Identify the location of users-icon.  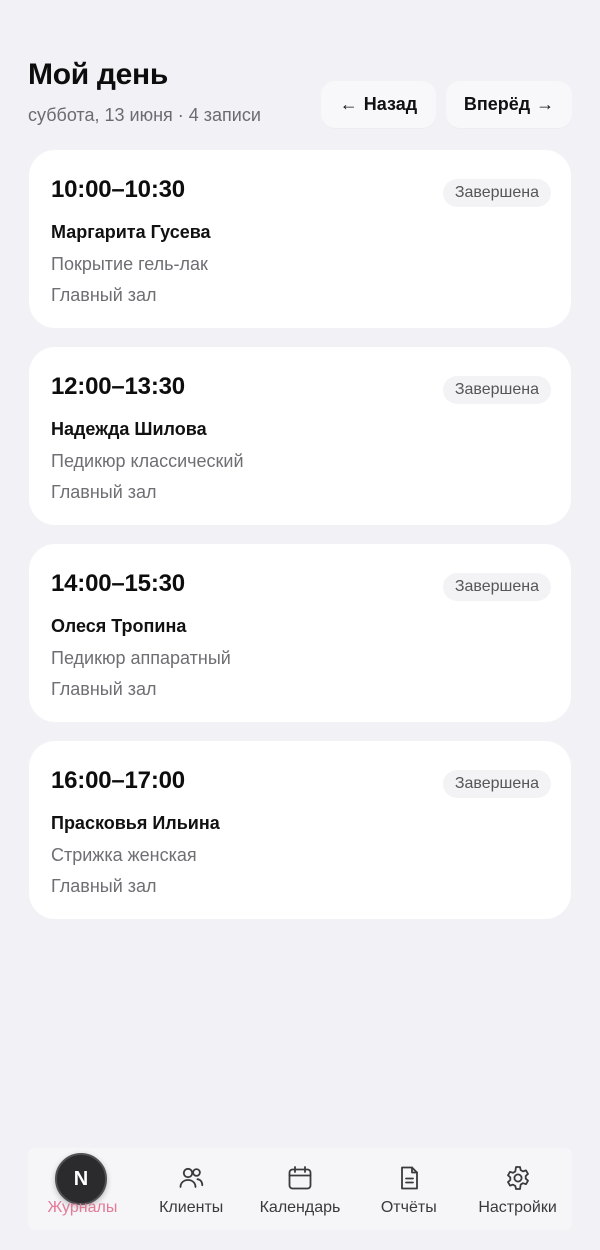
(191, 1178).